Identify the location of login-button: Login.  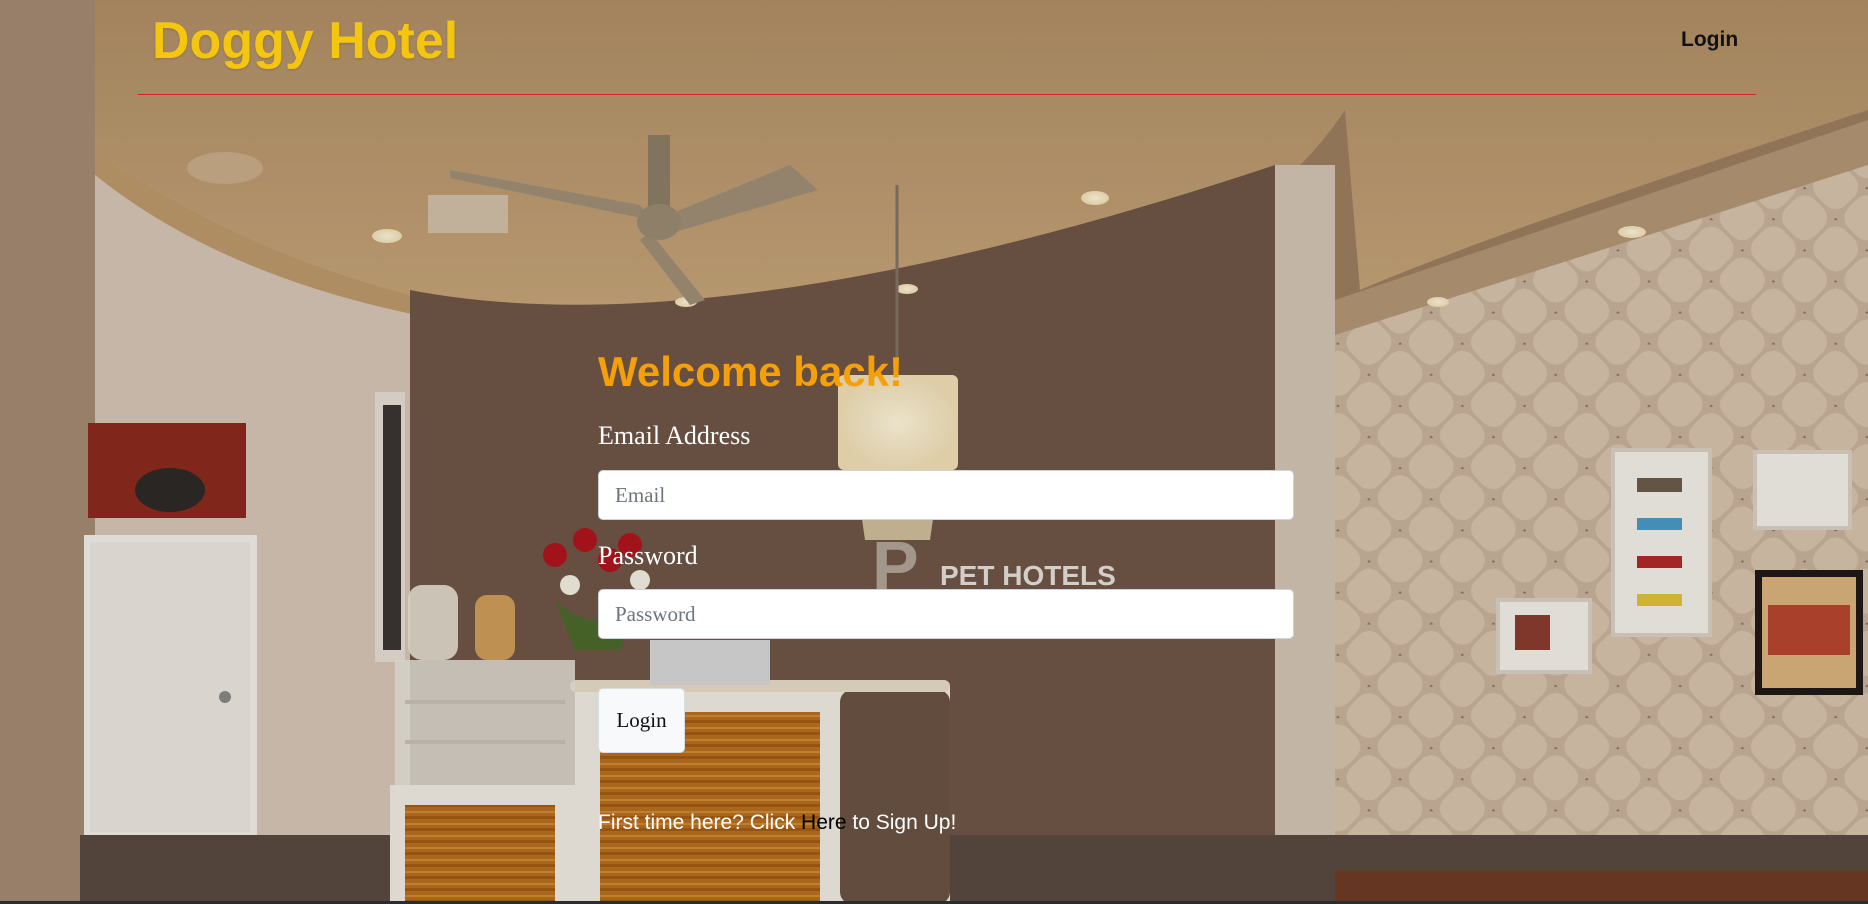
(641, 720).